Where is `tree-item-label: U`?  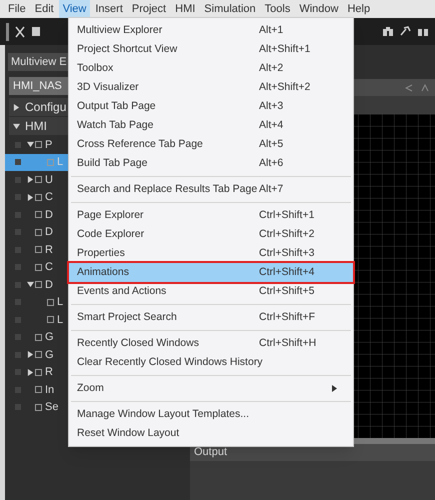
tree-item-label: U is located at coordinates (49, 180).